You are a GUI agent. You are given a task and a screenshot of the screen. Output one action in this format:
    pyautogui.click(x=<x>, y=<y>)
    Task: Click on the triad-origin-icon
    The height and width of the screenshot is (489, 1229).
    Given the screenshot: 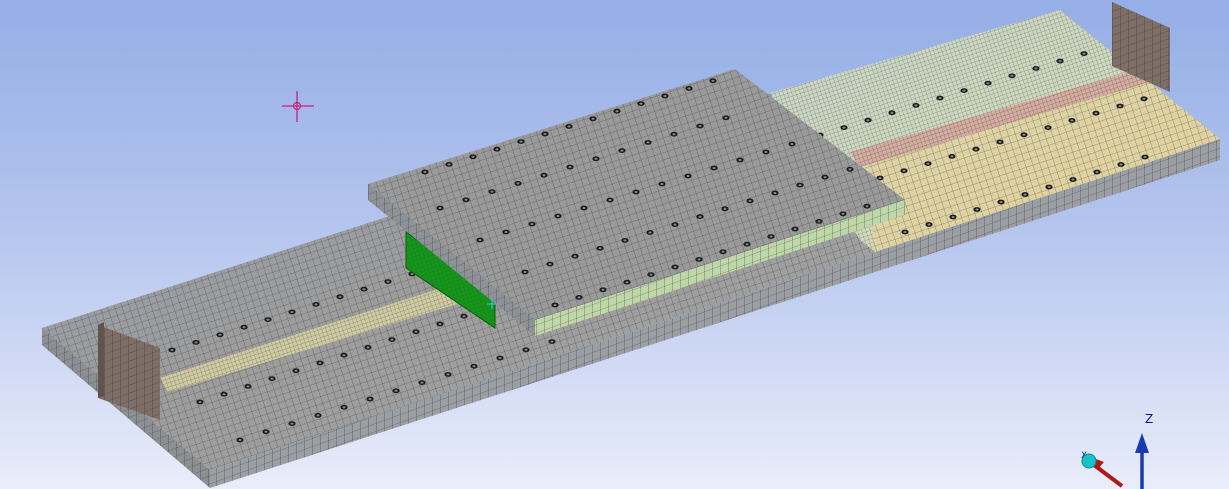 What is the action you would take?
    pyautogui.click(x=1089, y=461)
    